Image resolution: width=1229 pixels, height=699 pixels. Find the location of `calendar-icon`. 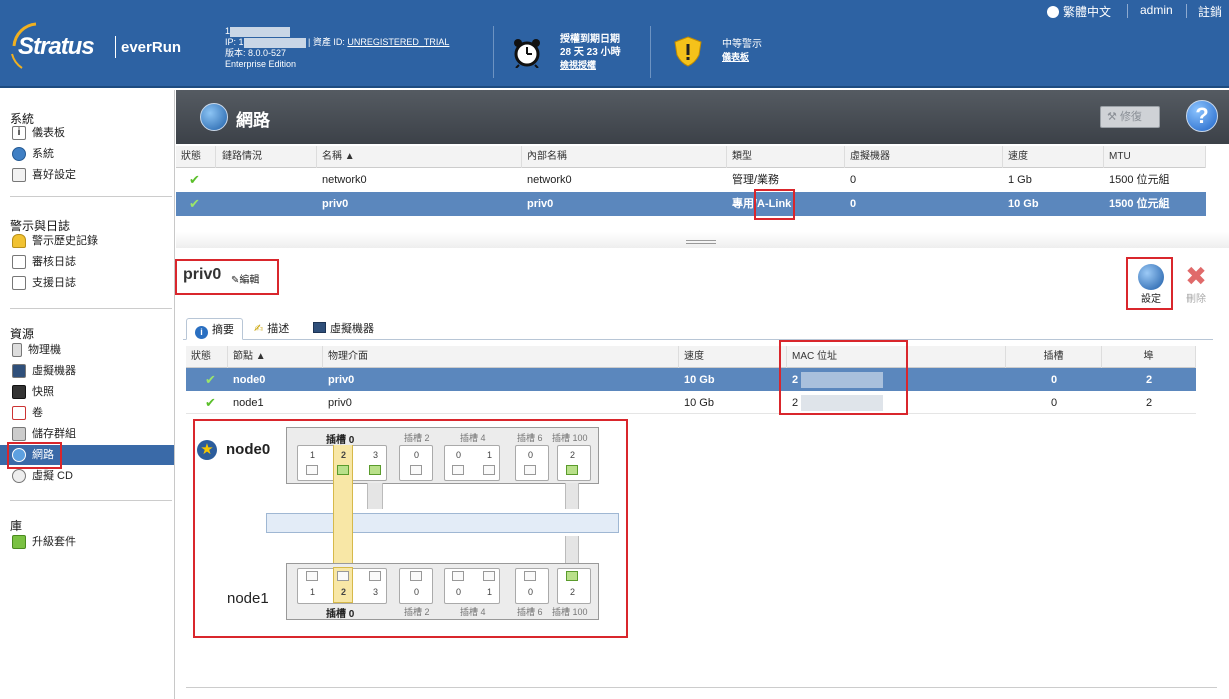

calendar-icon is located at coordinates (19, 262).